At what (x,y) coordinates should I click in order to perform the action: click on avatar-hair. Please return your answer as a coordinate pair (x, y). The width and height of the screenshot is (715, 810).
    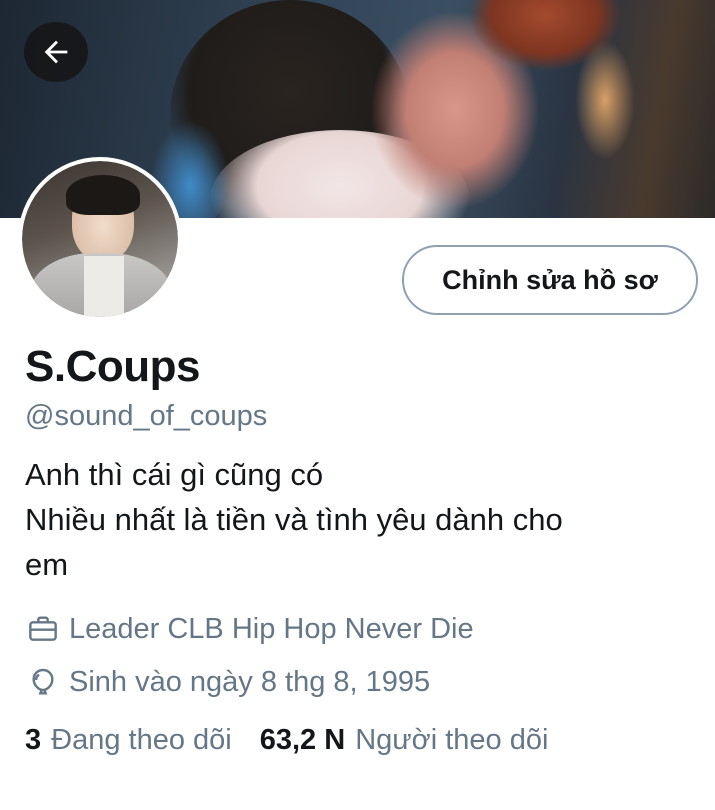
    Looking at the image, I should click on (103, 195).